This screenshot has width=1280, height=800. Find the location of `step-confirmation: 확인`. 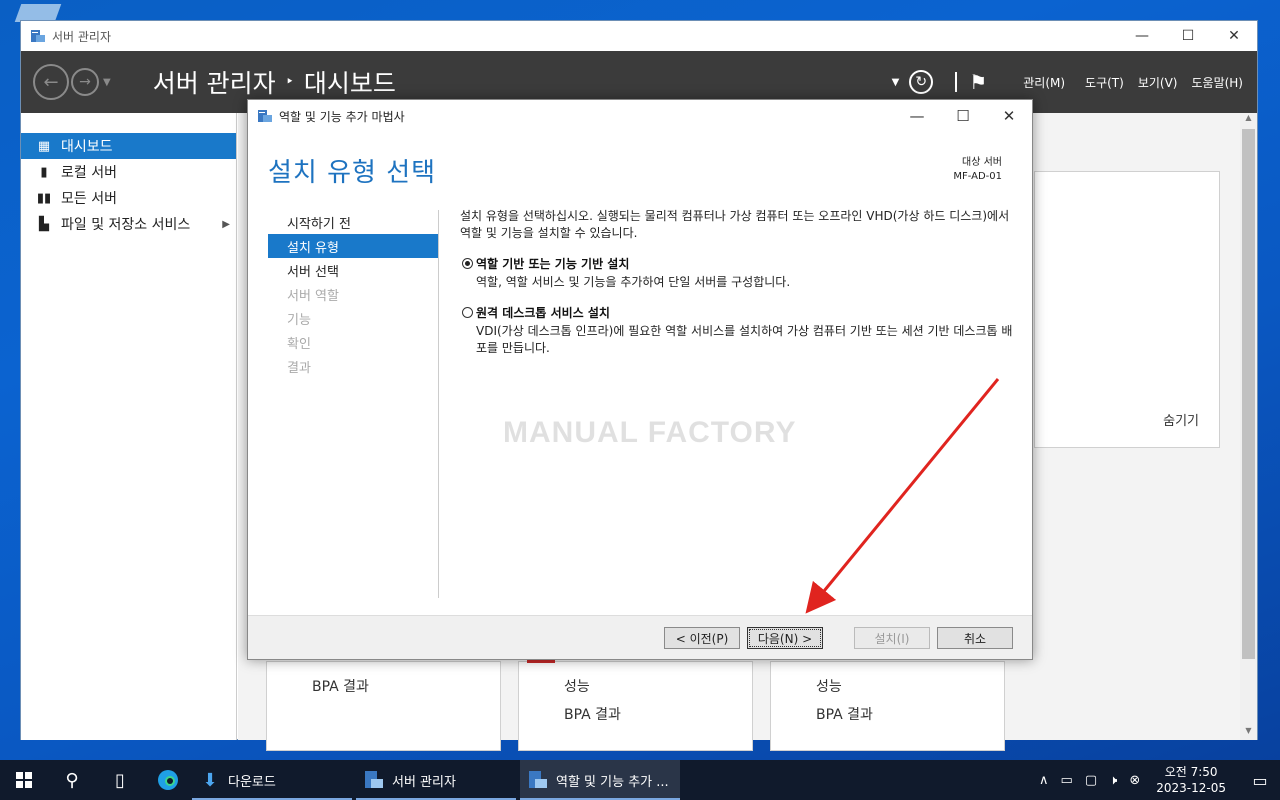

step-confirmation: 확인 is located at coordinates (299, 344).